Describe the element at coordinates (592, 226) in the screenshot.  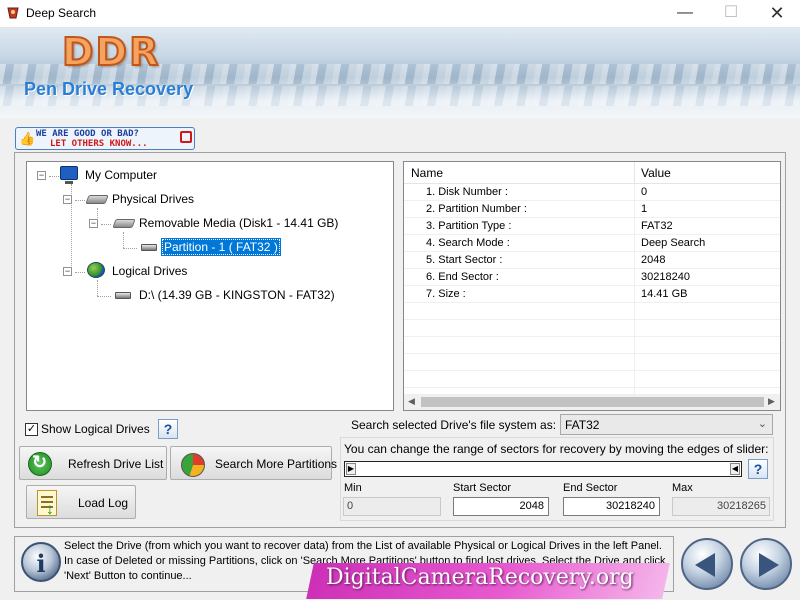
I see `property-row: 3. Partition Type :FAT32` at that location.